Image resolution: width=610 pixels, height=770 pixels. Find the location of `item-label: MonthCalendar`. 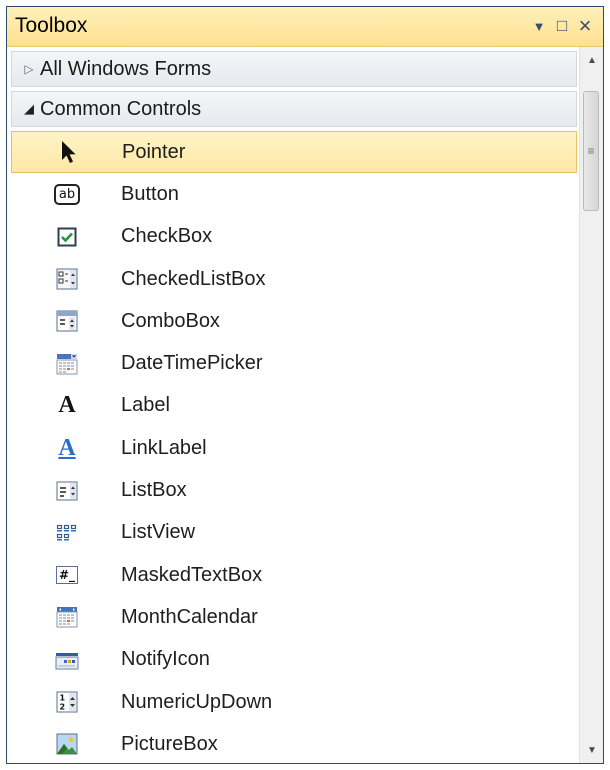

item-label: MonthCalendar is located at coordinates (189, 616).